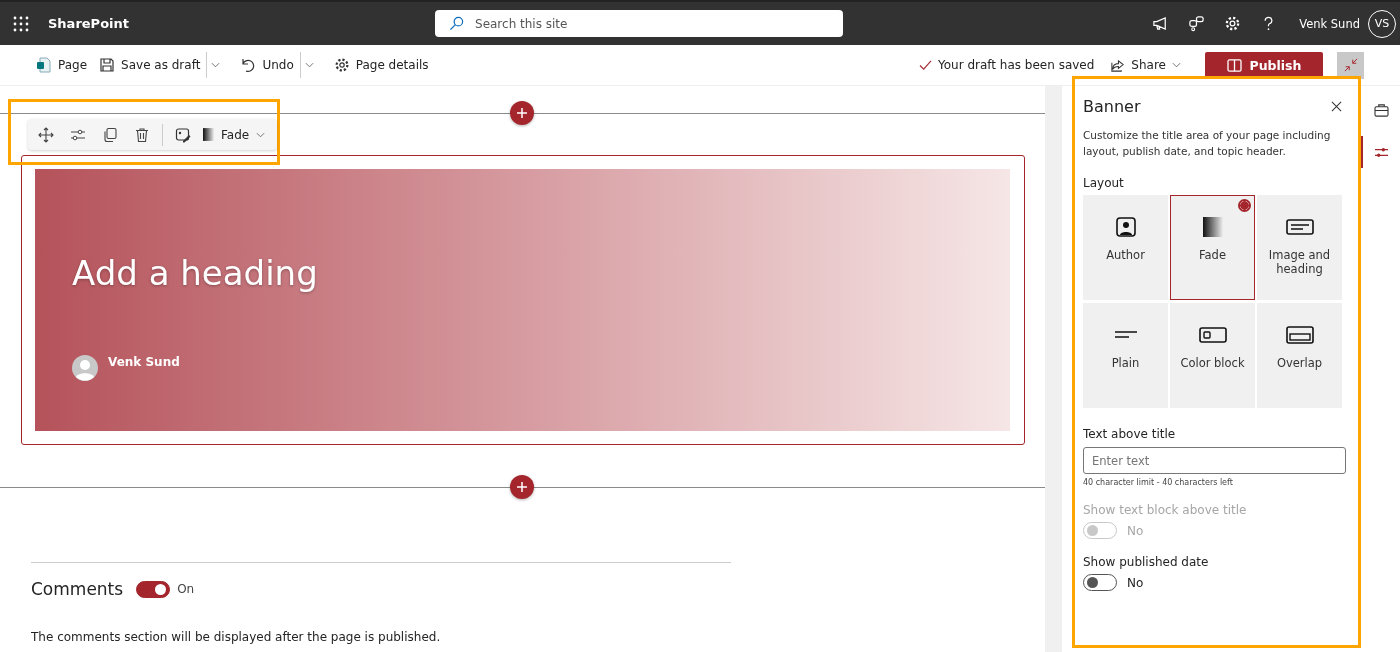 The image size is (1400, 652). What do you see at coordinates (1214, 460) in the screenshot?
I see `text-above-title-field: Enter text` at bounding box center [1214, 460].